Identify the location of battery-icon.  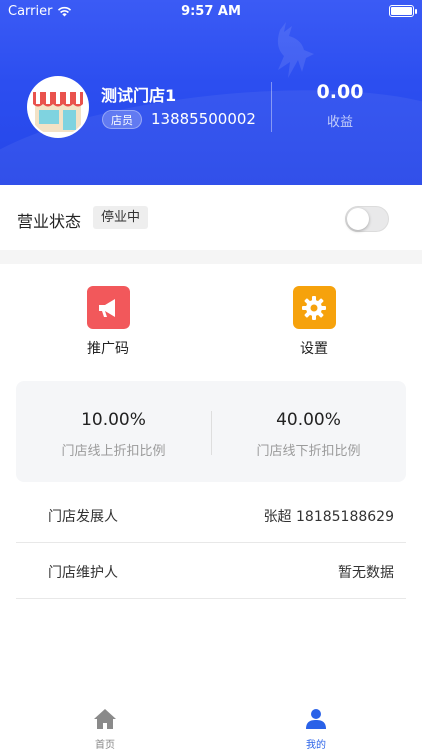
(403, 11).